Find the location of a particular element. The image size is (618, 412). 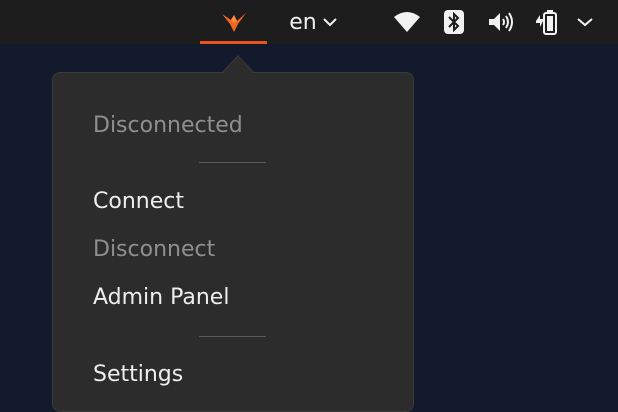

settings-menu-item: Settings is located at coordinates (138, 375).